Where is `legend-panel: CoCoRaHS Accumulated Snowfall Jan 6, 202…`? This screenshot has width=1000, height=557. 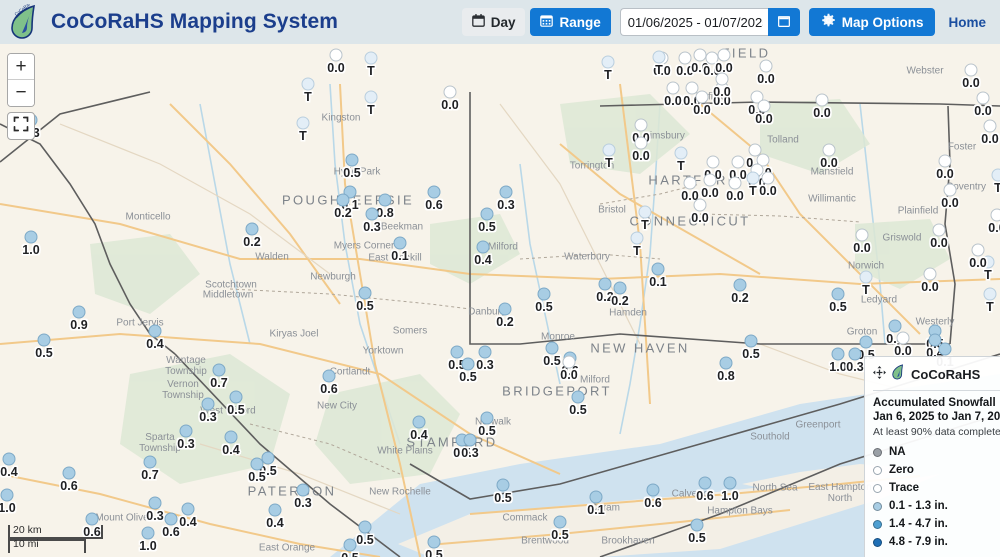
legend-panel: CoCoRaHS Accumulated Snowfall Jan 6, 202… is located at coordinates (932, 456).